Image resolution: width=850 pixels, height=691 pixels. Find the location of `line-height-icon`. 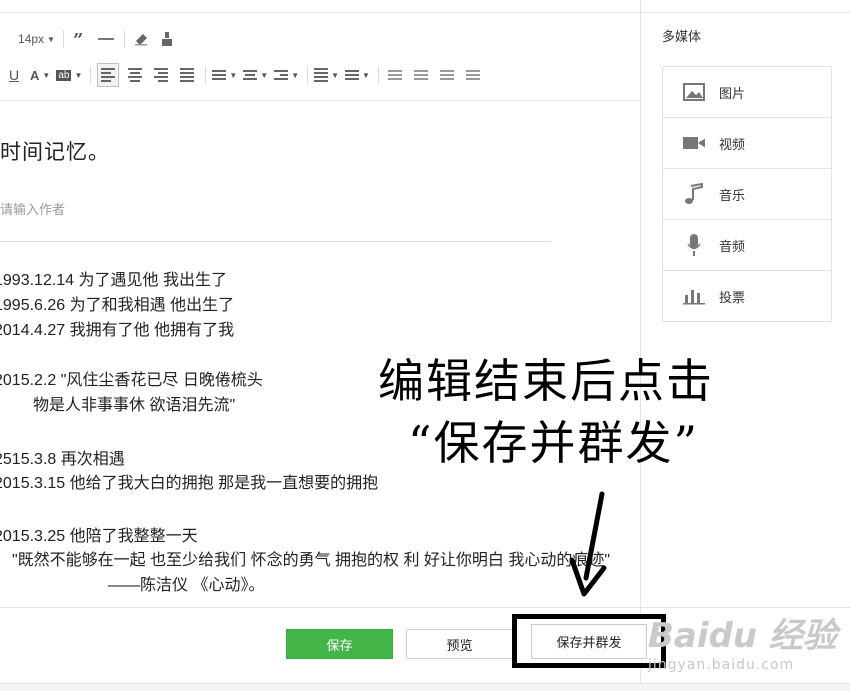

line-height-icon is located at coordinates (281, 75).